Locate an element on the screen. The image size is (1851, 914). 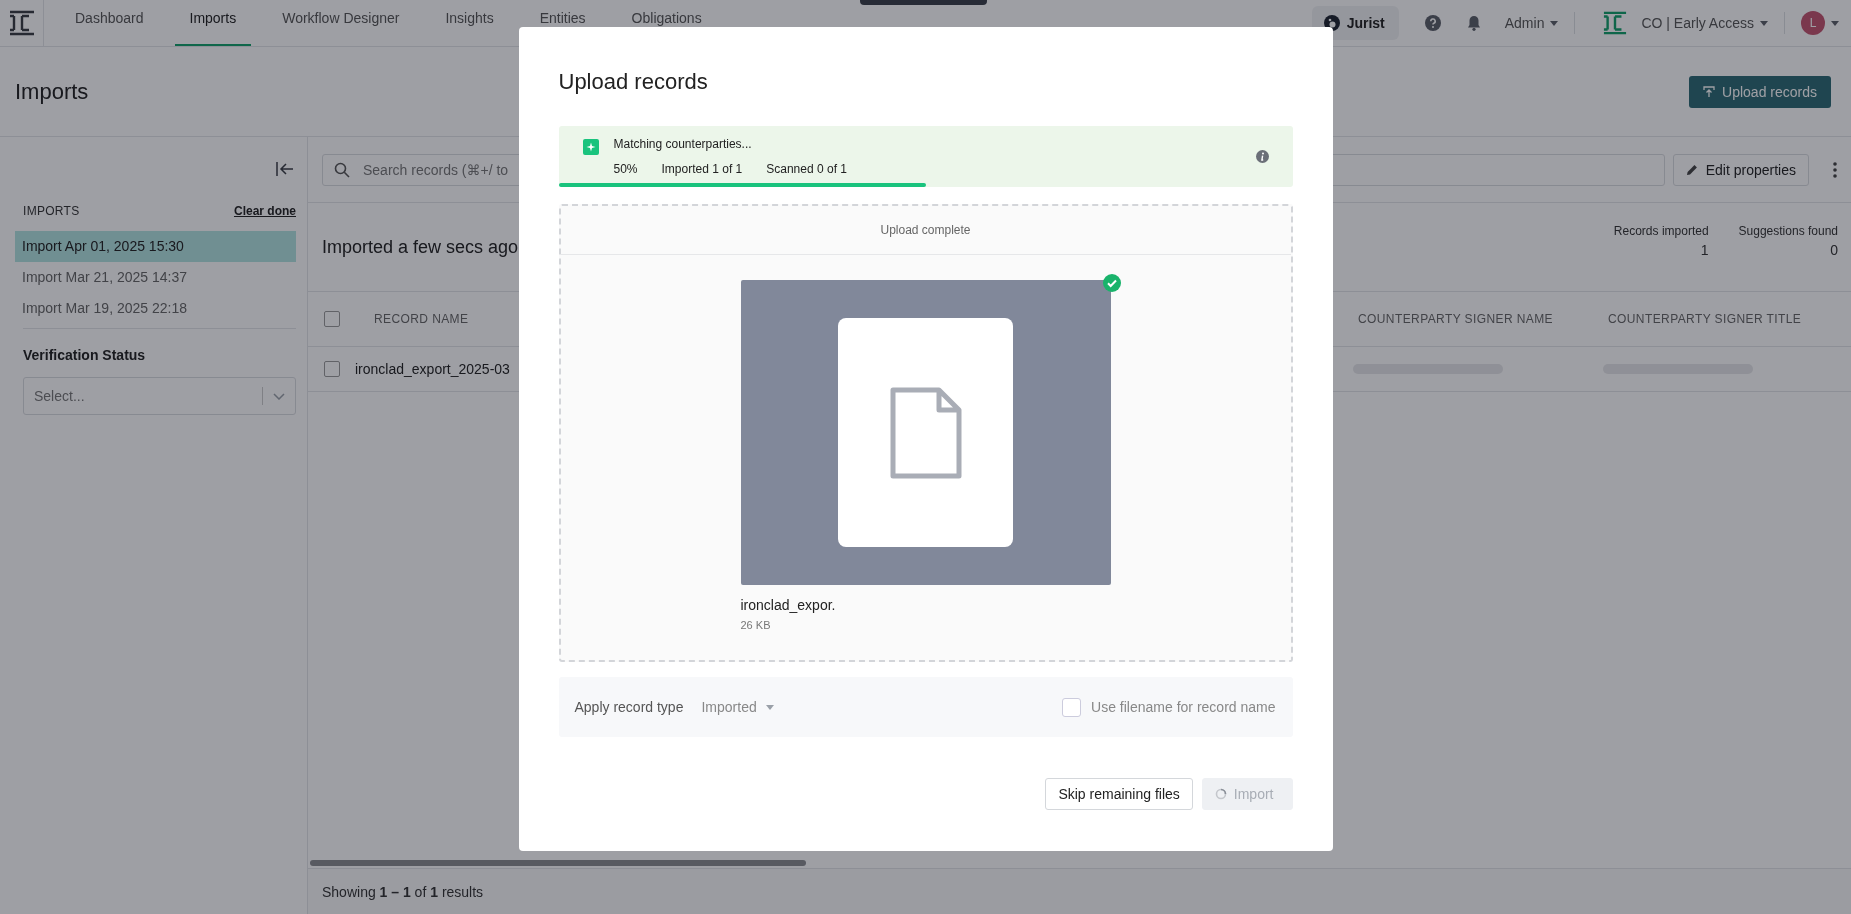
nav-tab: Insights is located at coordinates (469, 23).